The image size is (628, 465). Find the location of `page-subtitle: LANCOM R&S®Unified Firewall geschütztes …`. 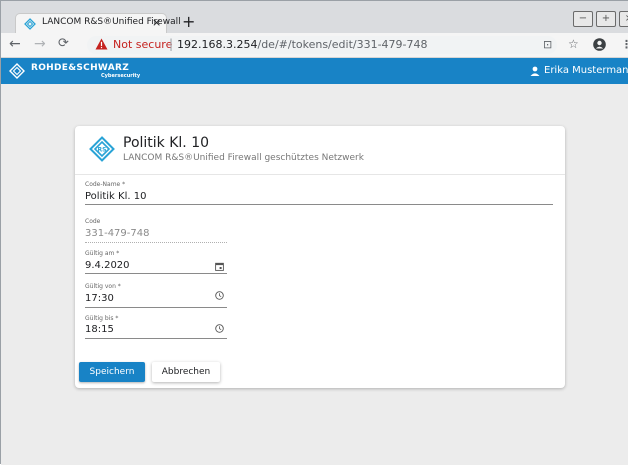

page-subtitle: LANCOM R&S®Unified Firewall geschütztes … is located at coordinates (243, 158).